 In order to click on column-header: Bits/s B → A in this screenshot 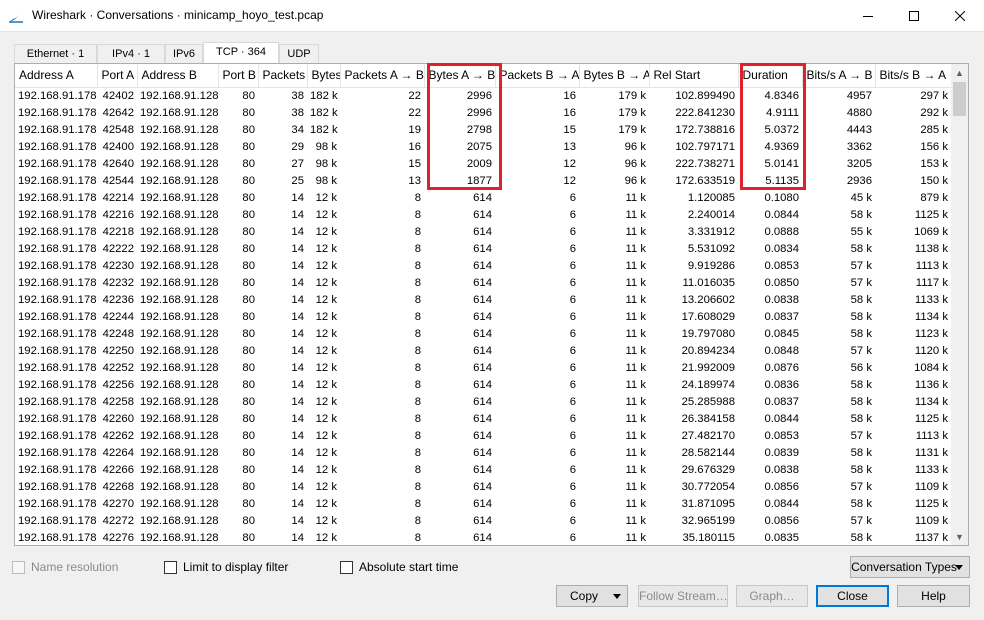, I will do `click(913, 76)`.